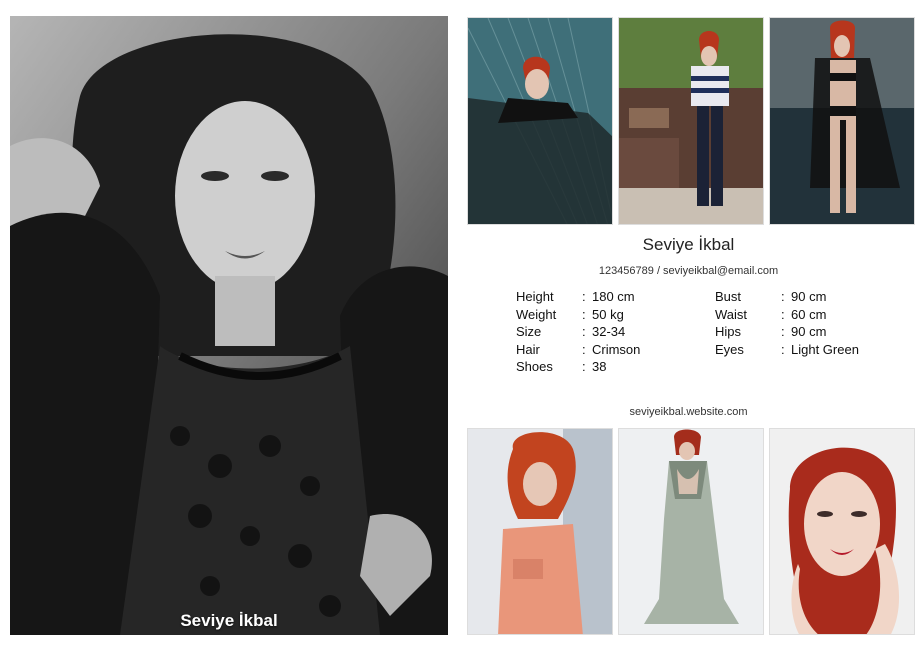 This screenshot has height=650, width=920. What do you see at coordinates (613, 296) in the screenshot?
I see `stat-value: 180 cm` at bounding box center [613, 296].